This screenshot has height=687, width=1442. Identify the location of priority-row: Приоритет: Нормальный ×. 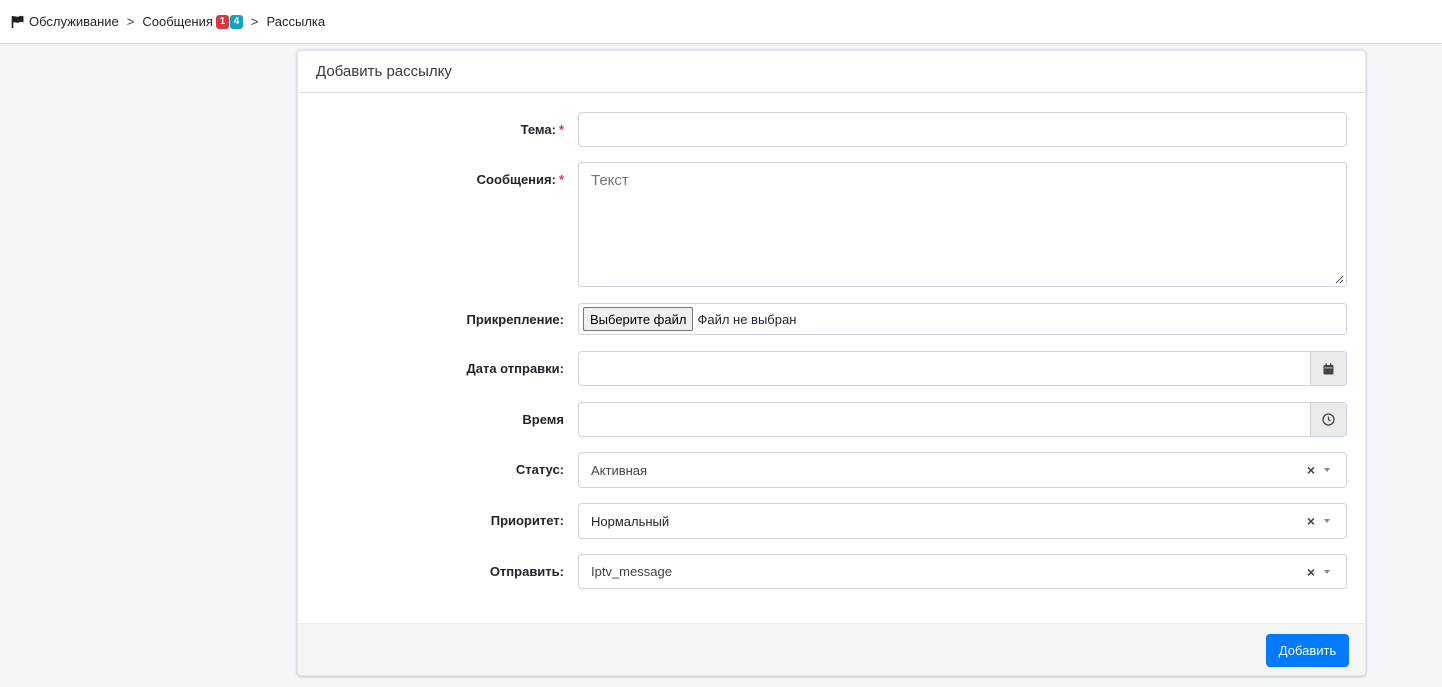
(831, 521).